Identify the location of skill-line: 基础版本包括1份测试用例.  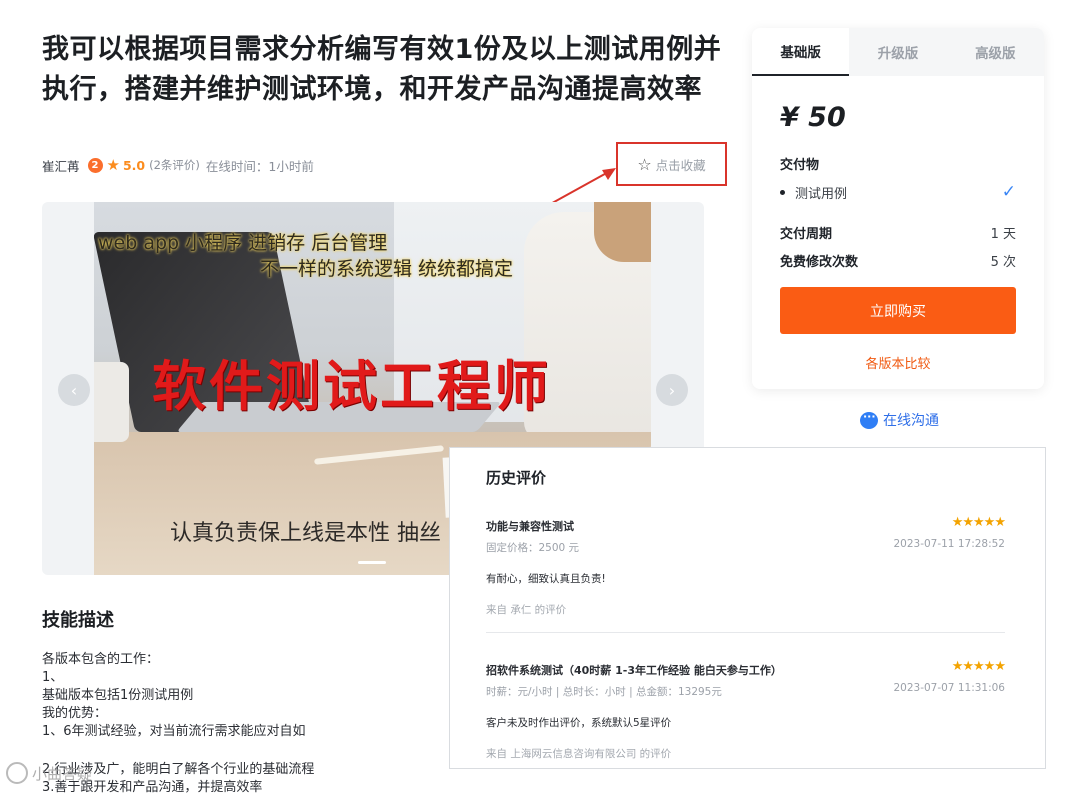
(118, 695).